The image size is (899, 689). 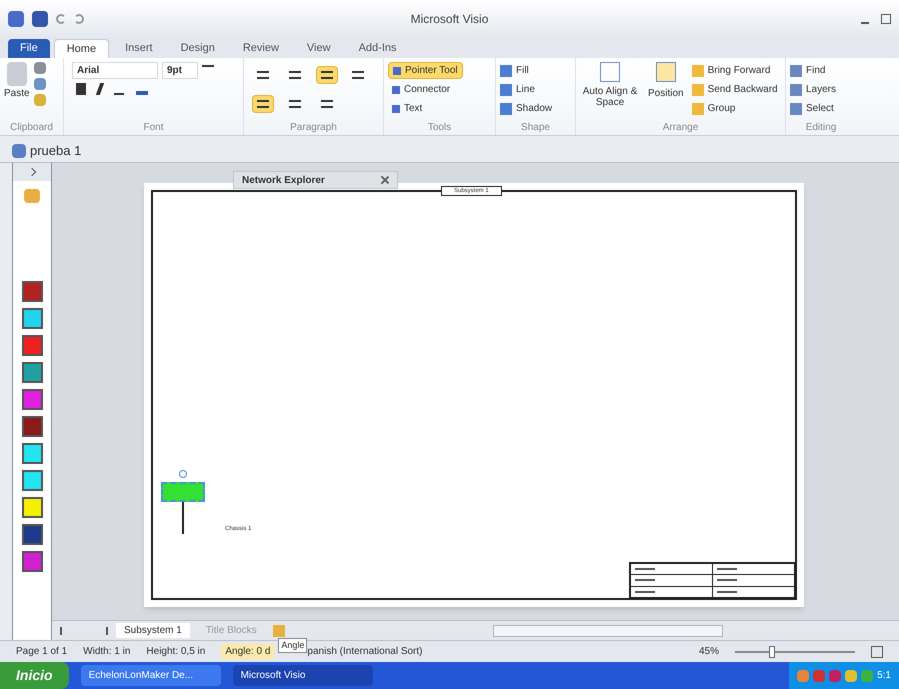 What do you see at coordinates (293, 646) in the screenshot?
I see `tooltip: Angle` at bounding box center [293, 646].